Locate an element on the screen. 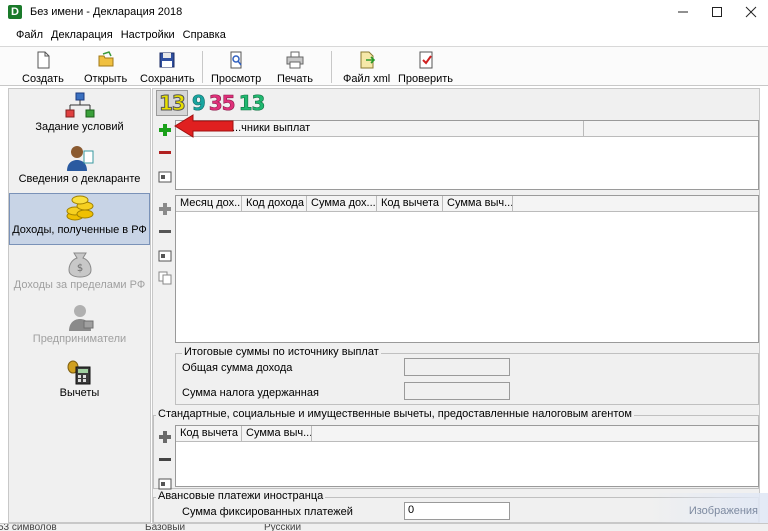 The height and width of the screenshot is (531, 768). create-label: Создать is located at coordinates (43, 79).